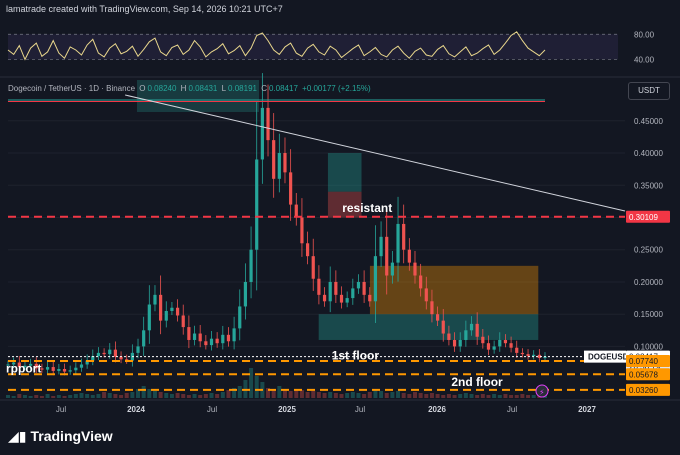 This screenshot has width=680, height=455. Describe the element at coordinates (648, 314) in the screenshot. I see `price-tick: 0.15000` at that location.